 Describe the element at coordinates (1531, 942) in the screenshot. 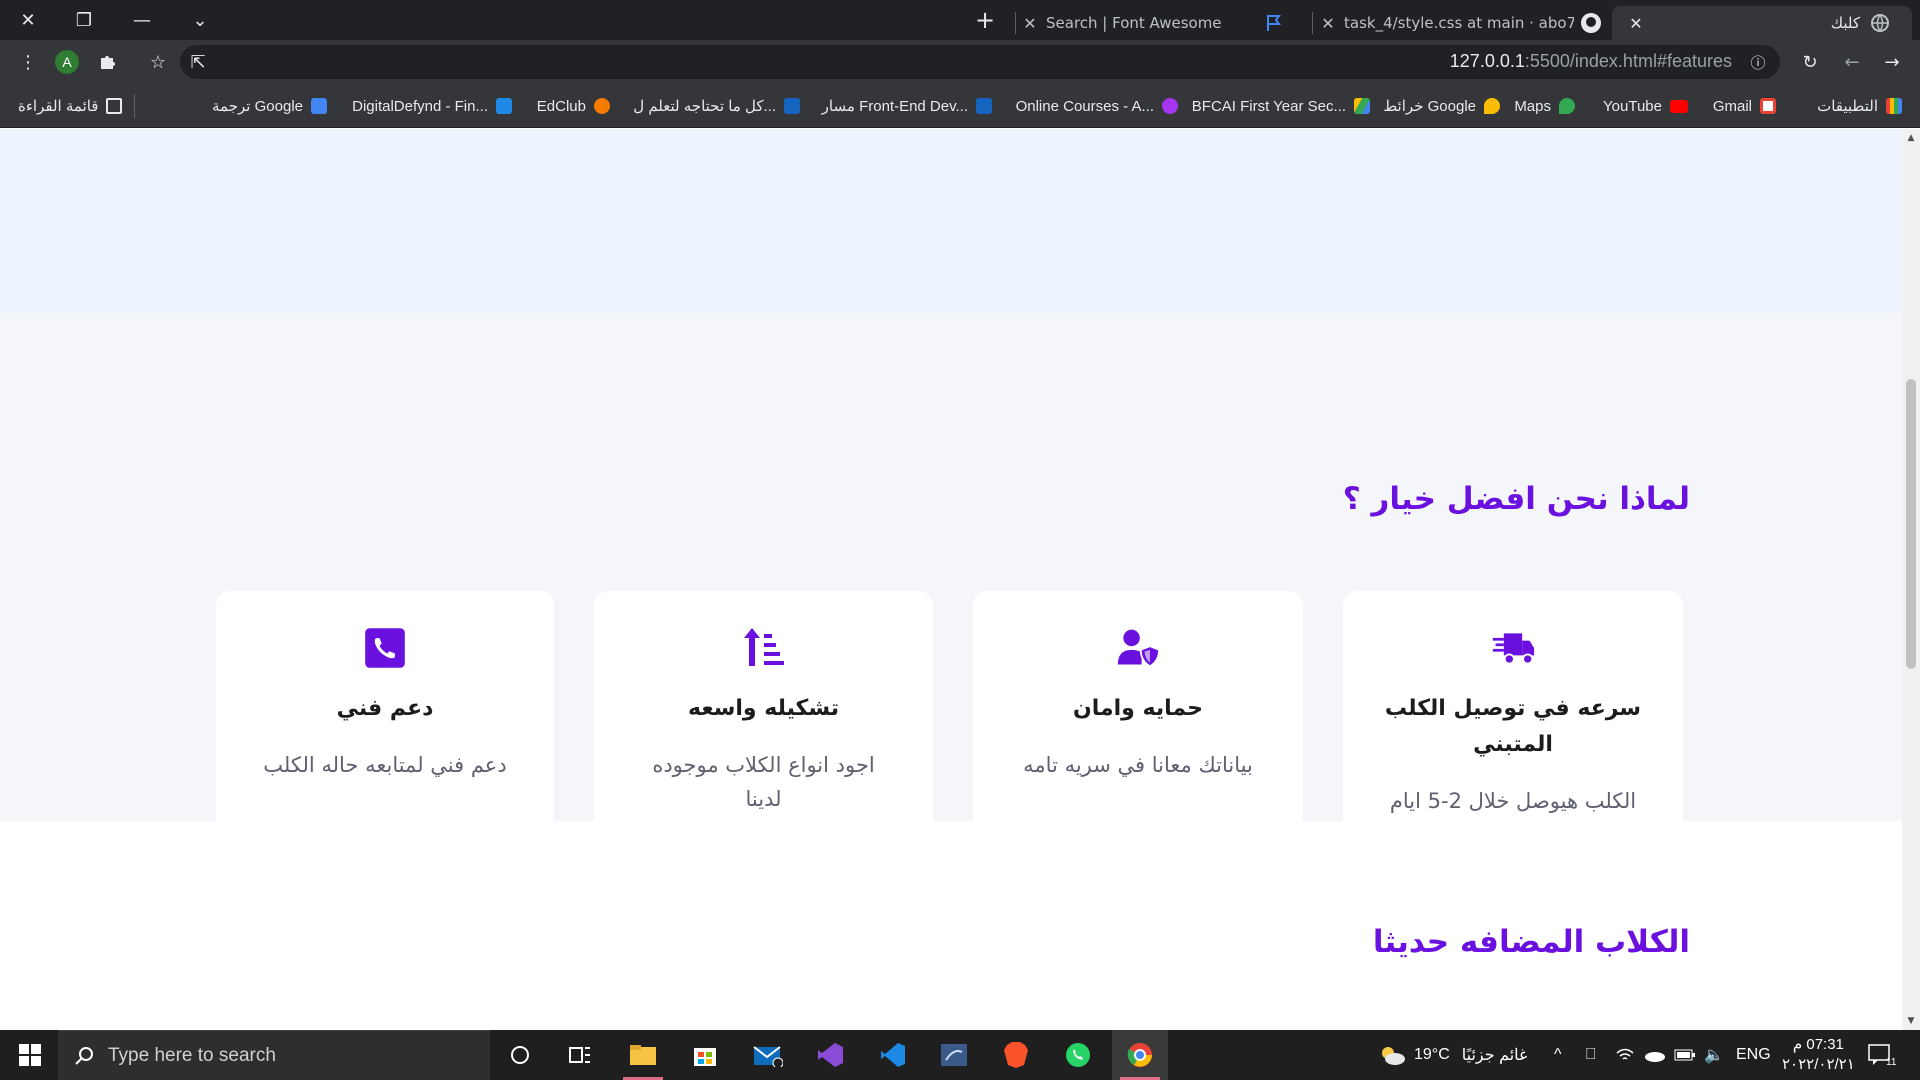

I see `latest-dogs-title: الكلاب المضافه حديثا` at that location.